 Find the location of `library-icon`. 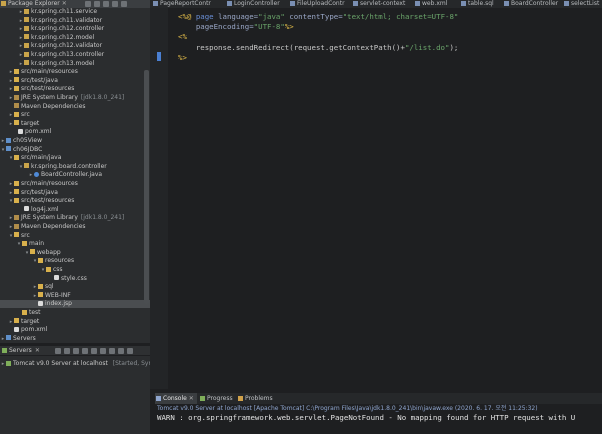

library-icon is located at coordinates (16, 217).